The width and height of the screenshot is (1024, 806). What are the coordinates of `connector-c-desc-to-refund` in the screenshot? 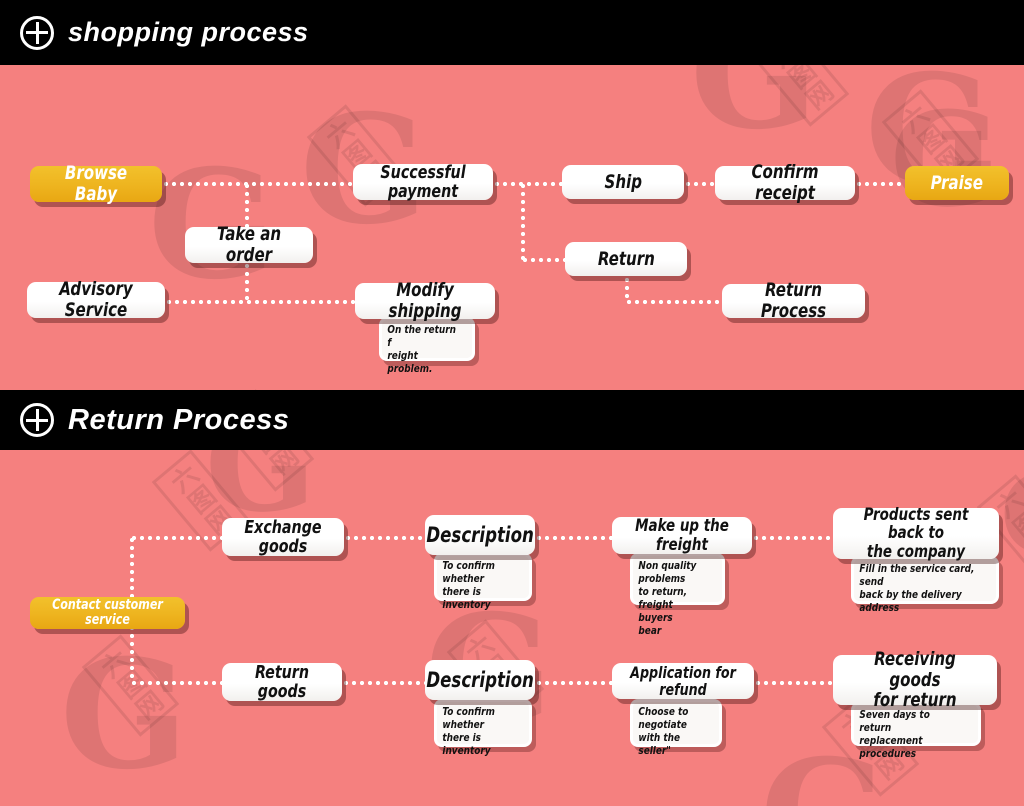 It's located at (574, 683).